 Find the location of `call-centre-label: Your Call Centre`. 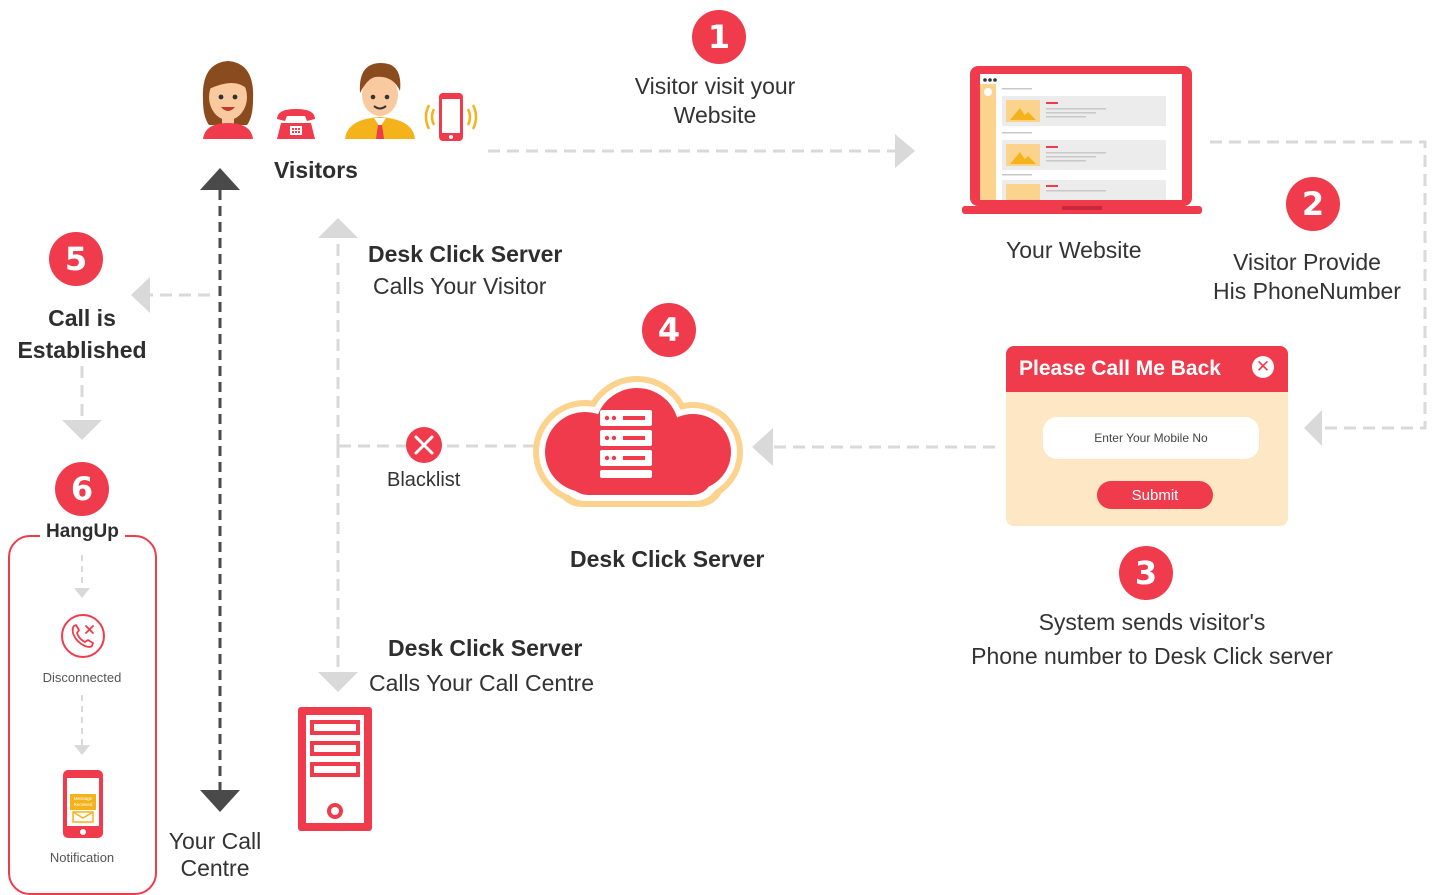

call-centre-label: Your Call Centre is located at coordinates (215, 855).